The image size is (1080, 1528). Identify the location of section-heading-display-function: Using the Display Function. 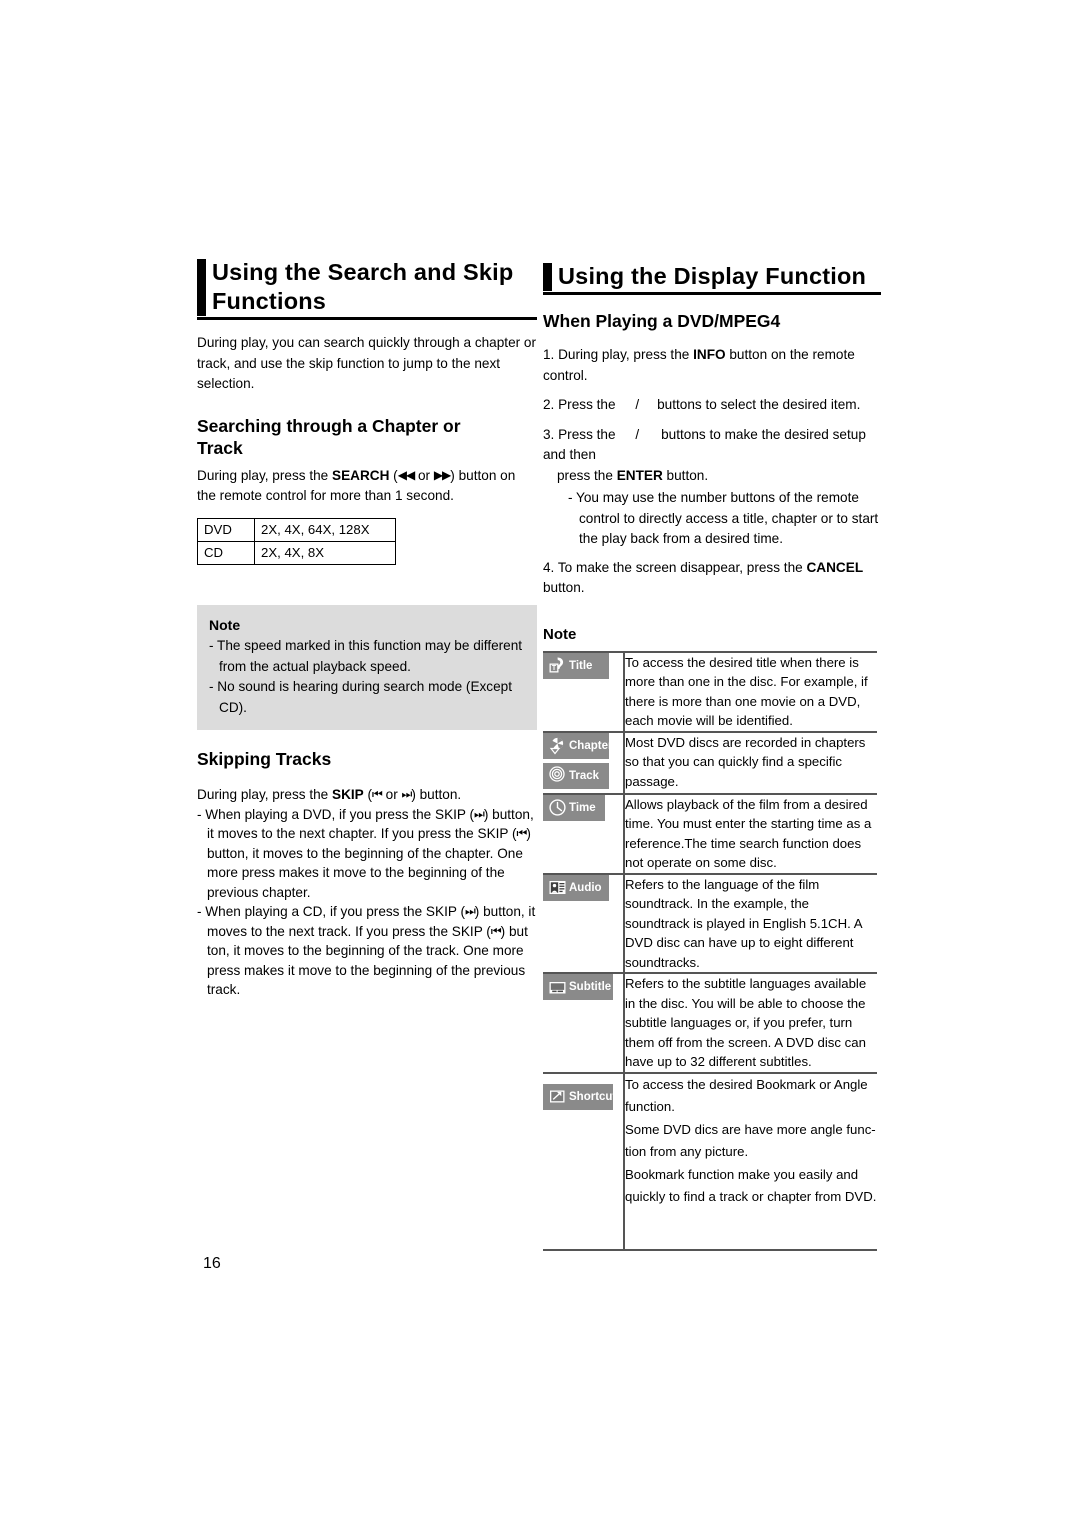
(712, 276).